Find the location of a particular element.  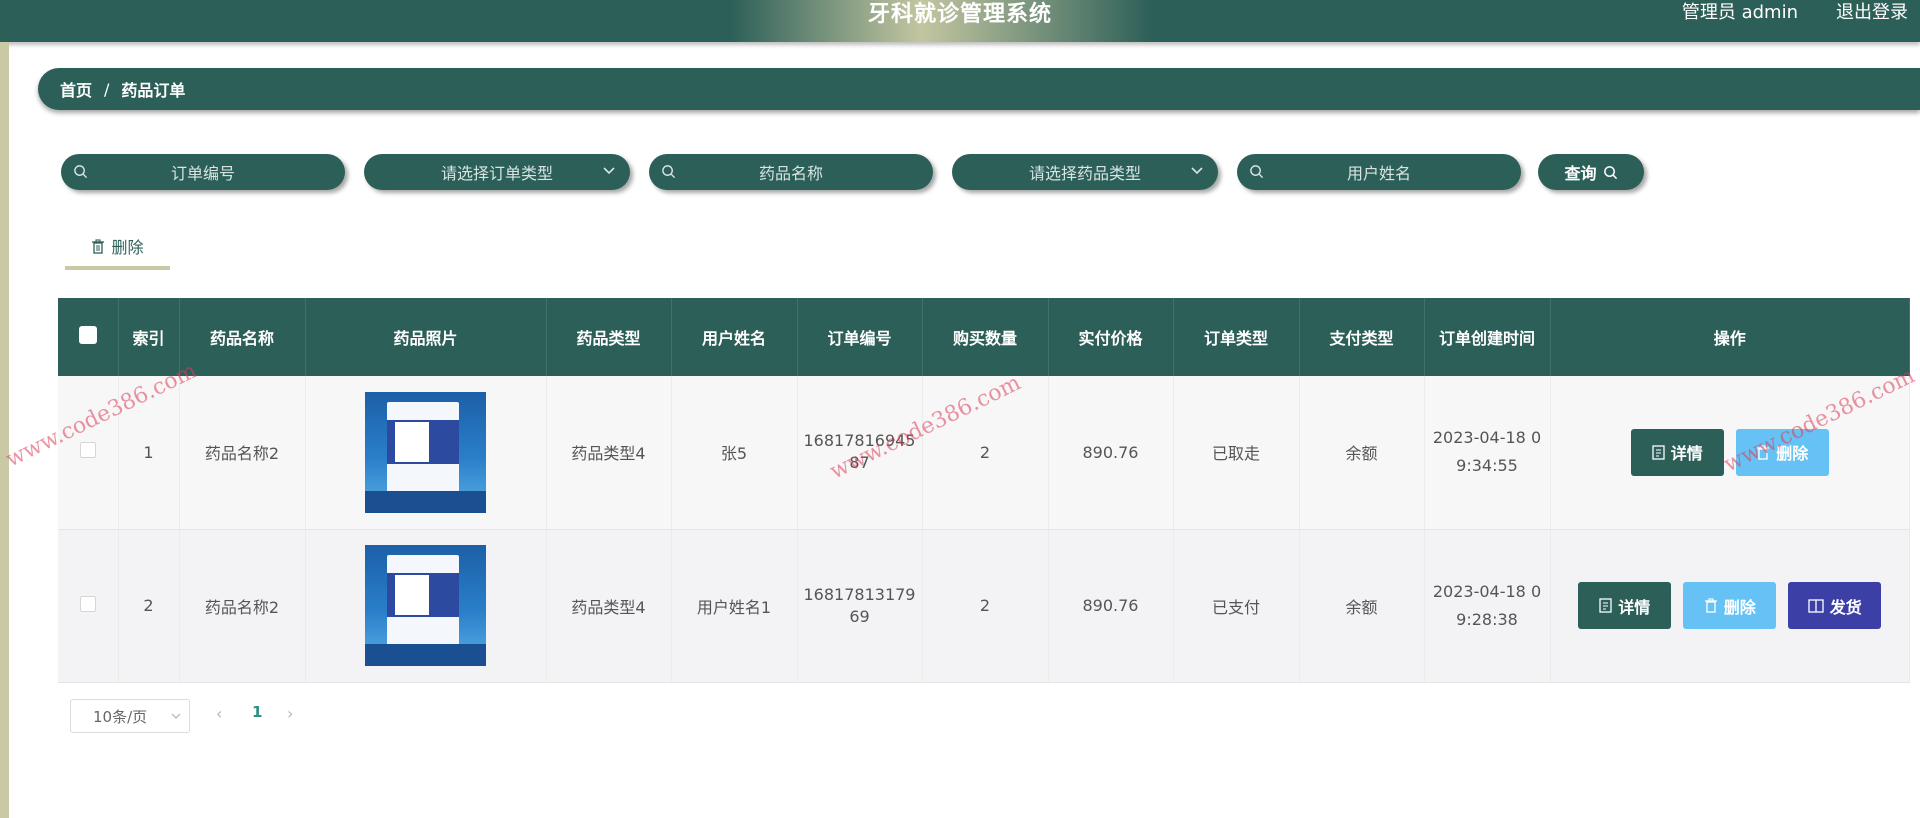

page-size-select: 10条/页 is located at coordinates (130, 716).